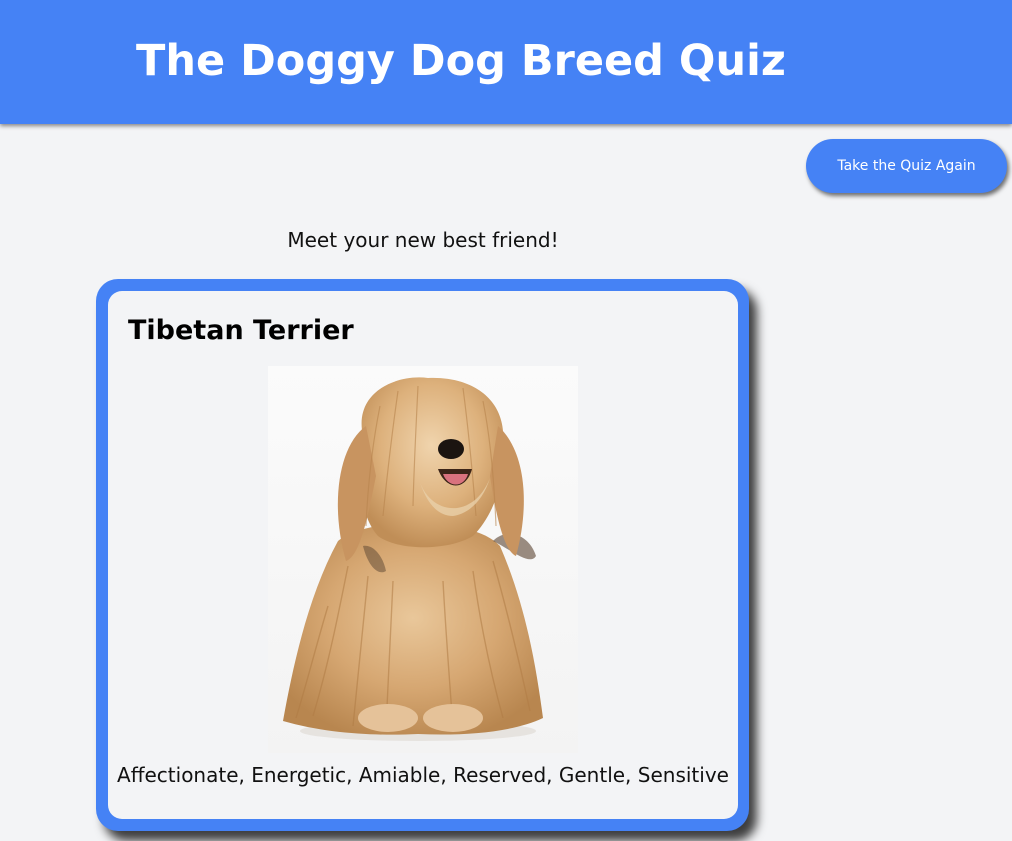 The width and height of the screenshot is (1012, 841). What do you see at coordinates (241, 330) in the screenshot?
I see `breed-name: Tibetan Terrier` at bounding box center [241, 330].